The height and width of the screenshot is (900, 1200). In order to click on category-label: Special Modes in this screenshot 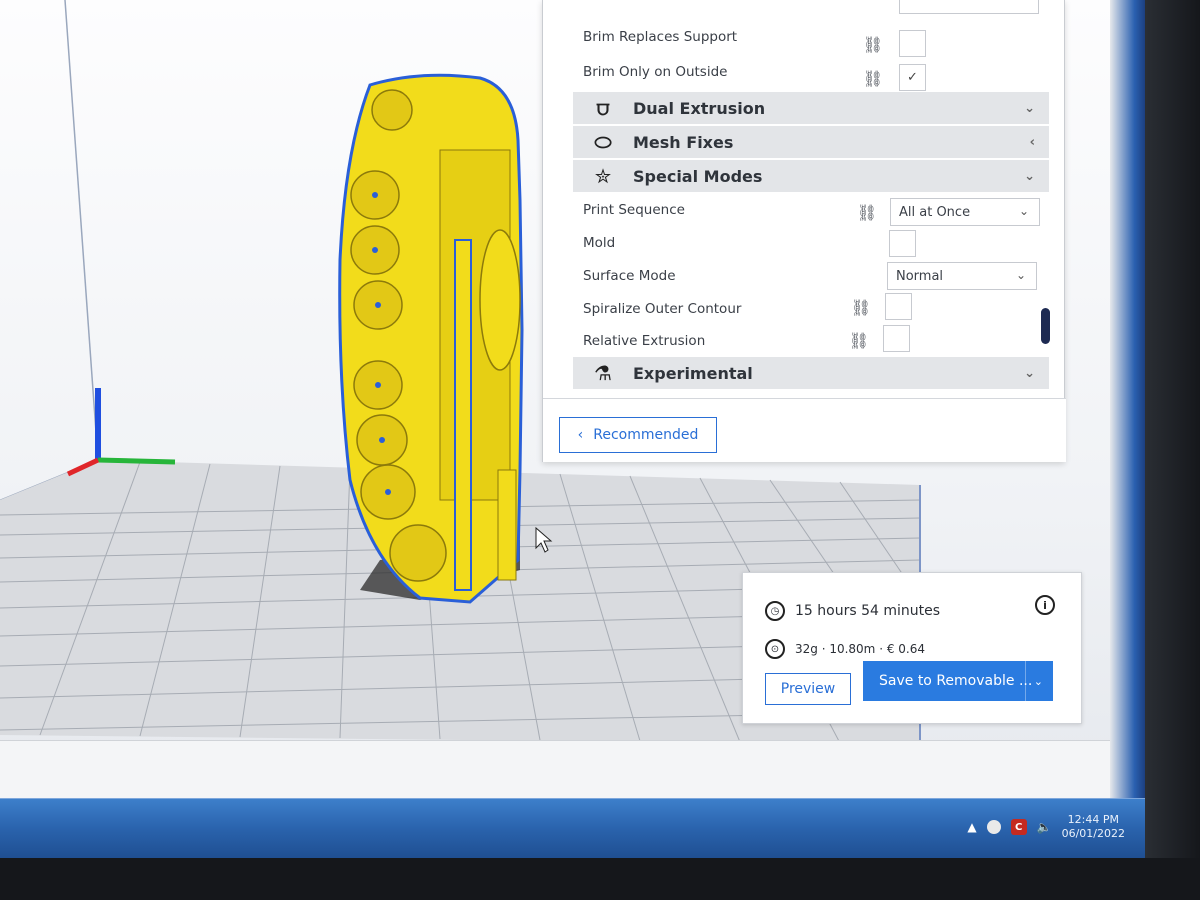, I will do `click(698, 176)`.